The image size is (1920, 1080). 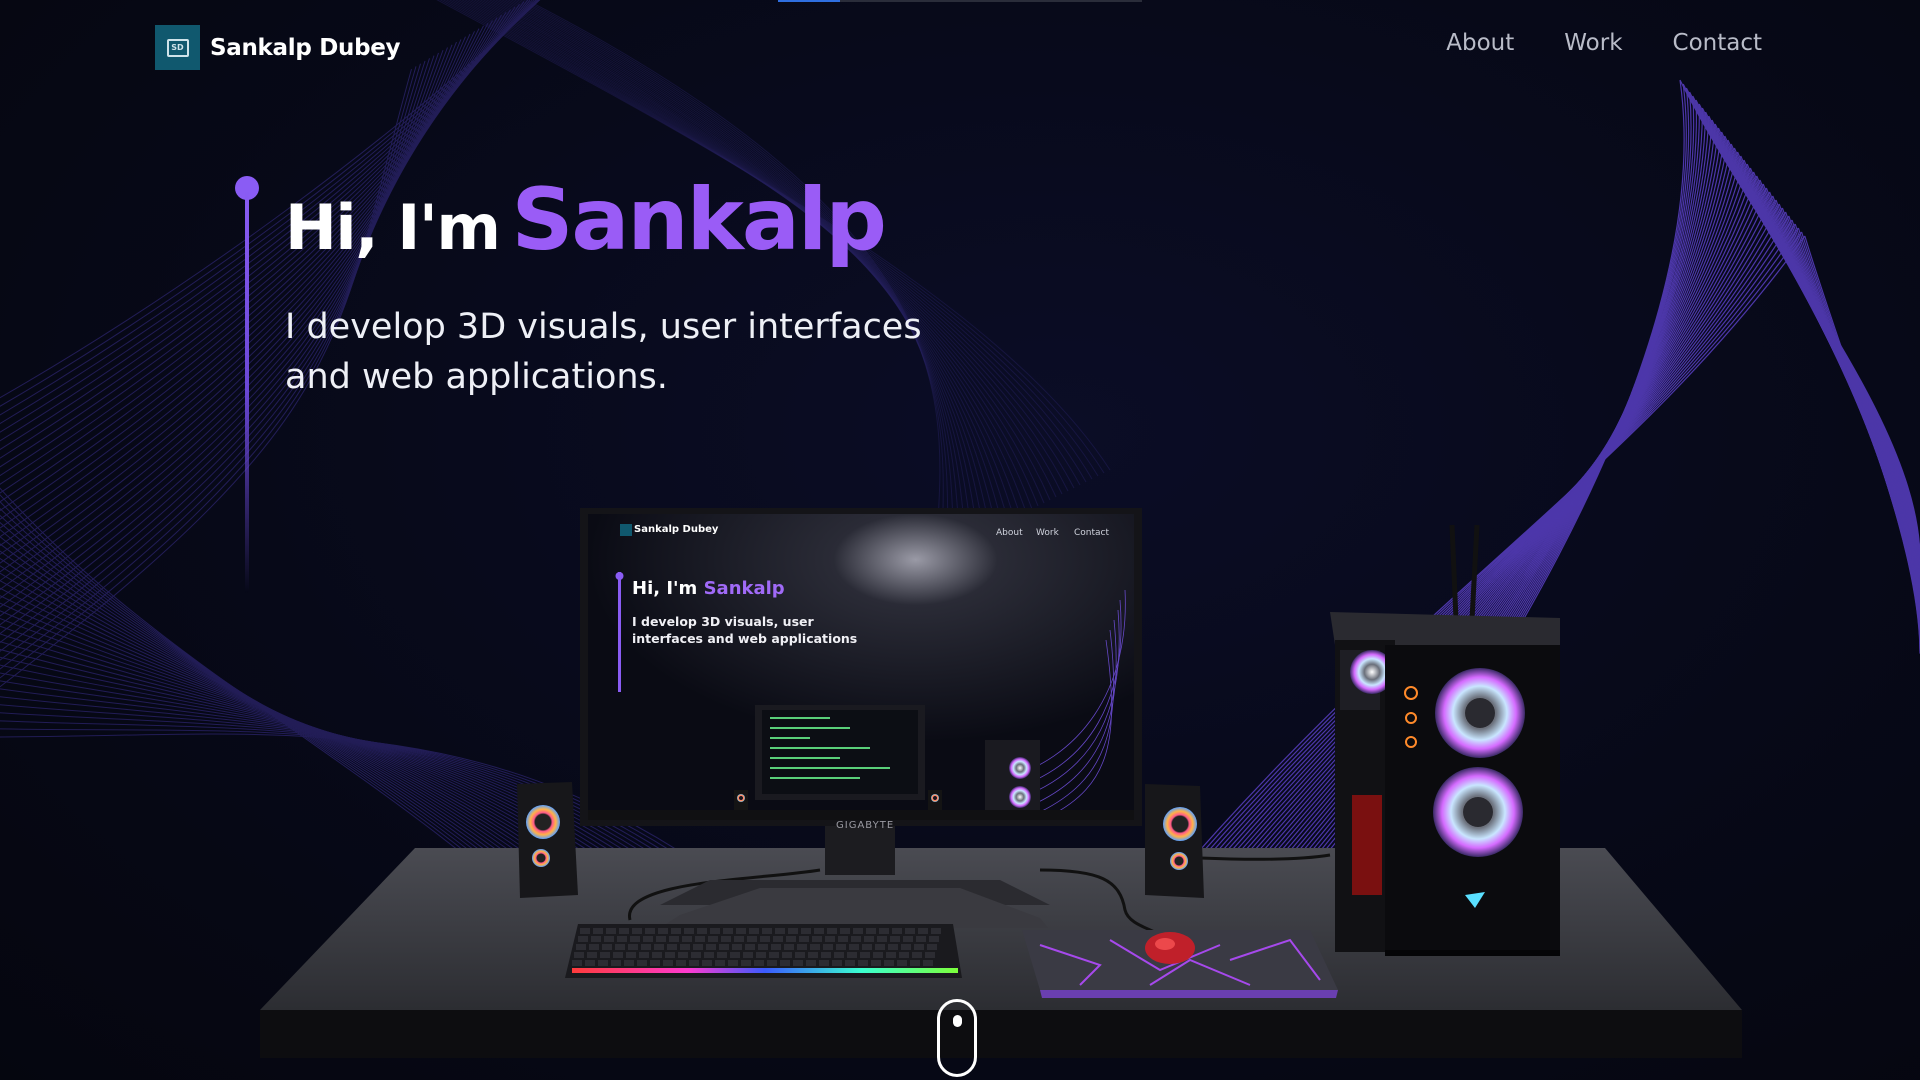 What do you see at coordinates (1170, 948) in the screenshot?
I see `mouse` at bounding box center [1170, 948].